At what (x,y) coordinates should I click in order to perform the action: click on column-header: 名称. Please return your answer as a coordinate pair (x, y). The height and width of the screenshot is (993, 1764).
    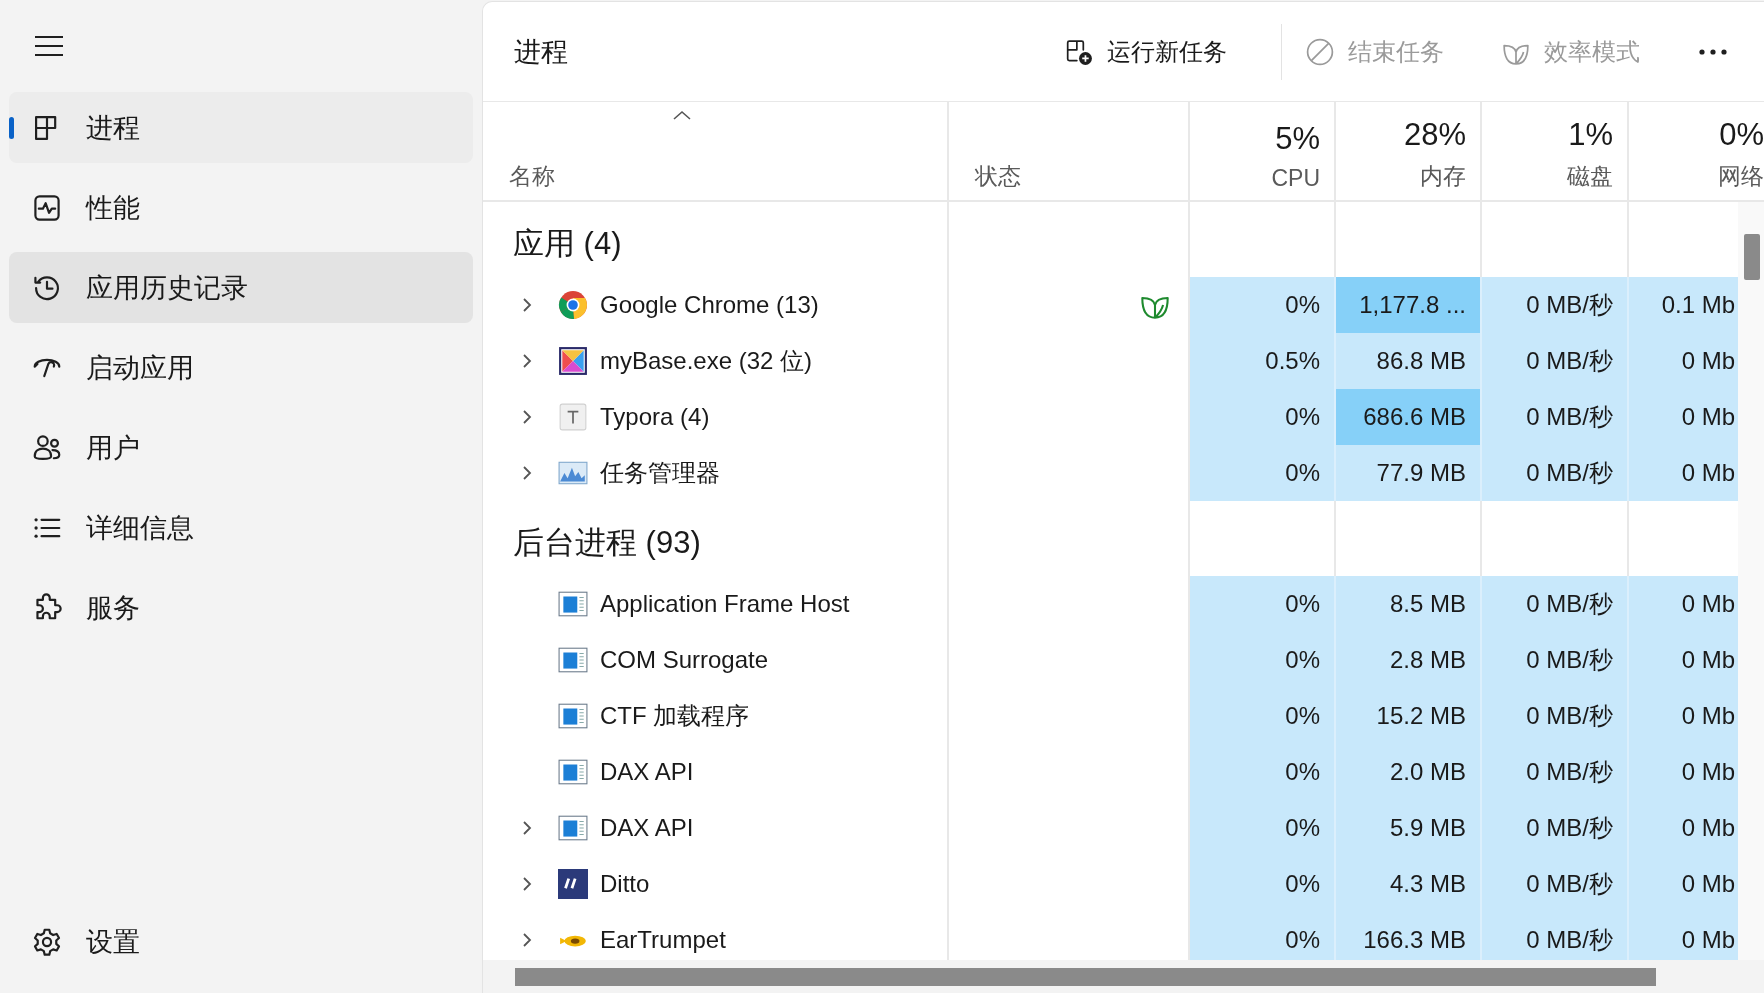
    Looking at the image, I should click on (721, 176).